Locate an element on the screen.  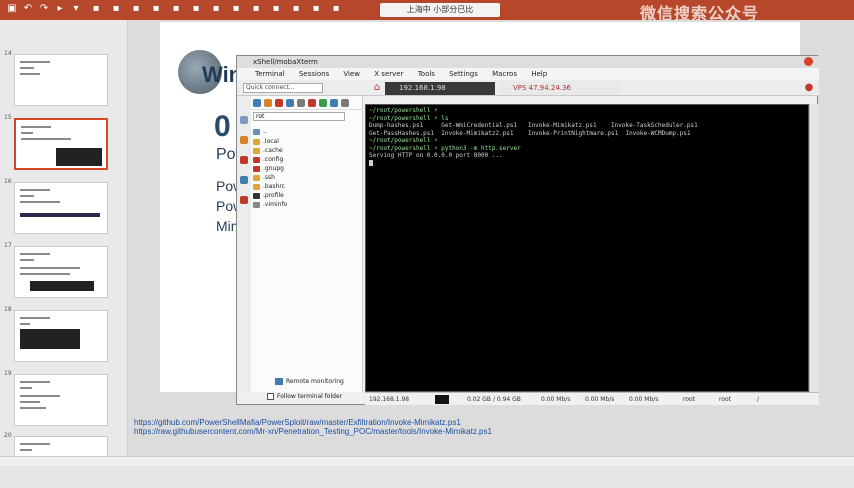
slide-number: 17 is located at coordinates (8, 245).